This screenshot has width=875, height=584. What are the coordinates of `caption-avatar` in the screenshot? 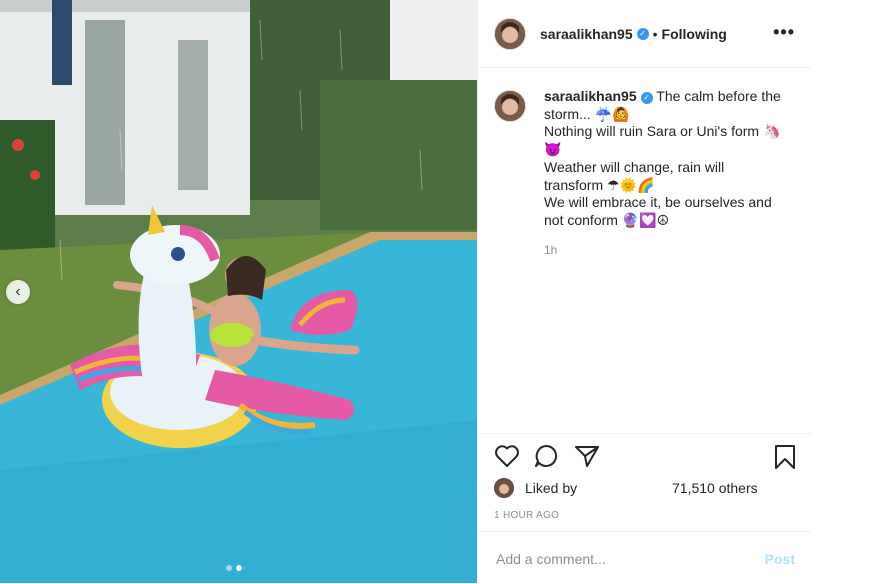 It's located at (510, 106).